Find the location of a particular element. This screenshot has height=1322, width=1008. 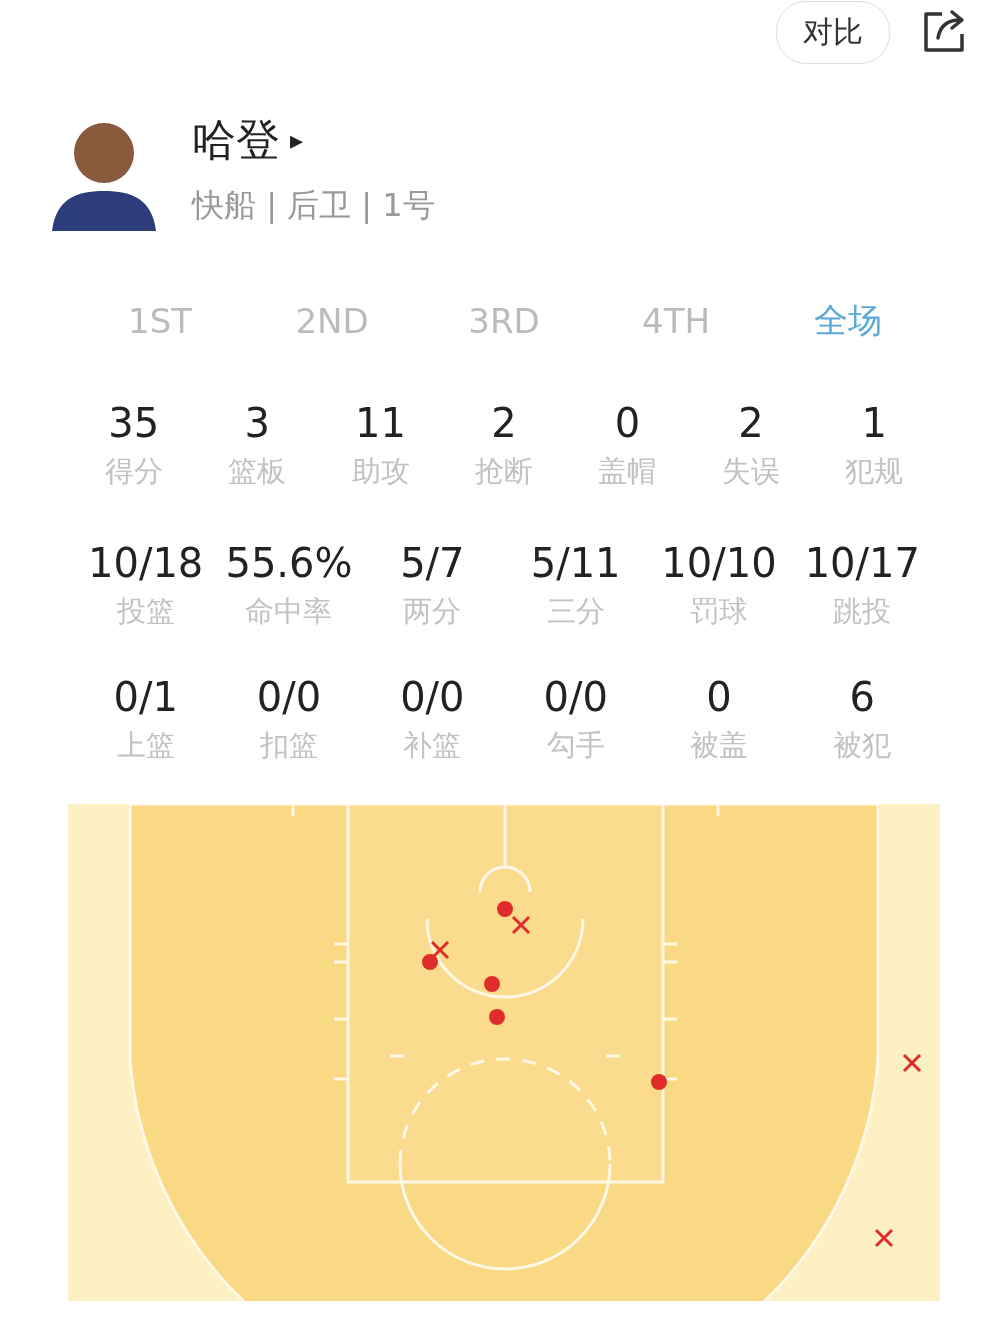

player-info: 快船 | 后卫 | 1号 is located at coordinates (313, 205).